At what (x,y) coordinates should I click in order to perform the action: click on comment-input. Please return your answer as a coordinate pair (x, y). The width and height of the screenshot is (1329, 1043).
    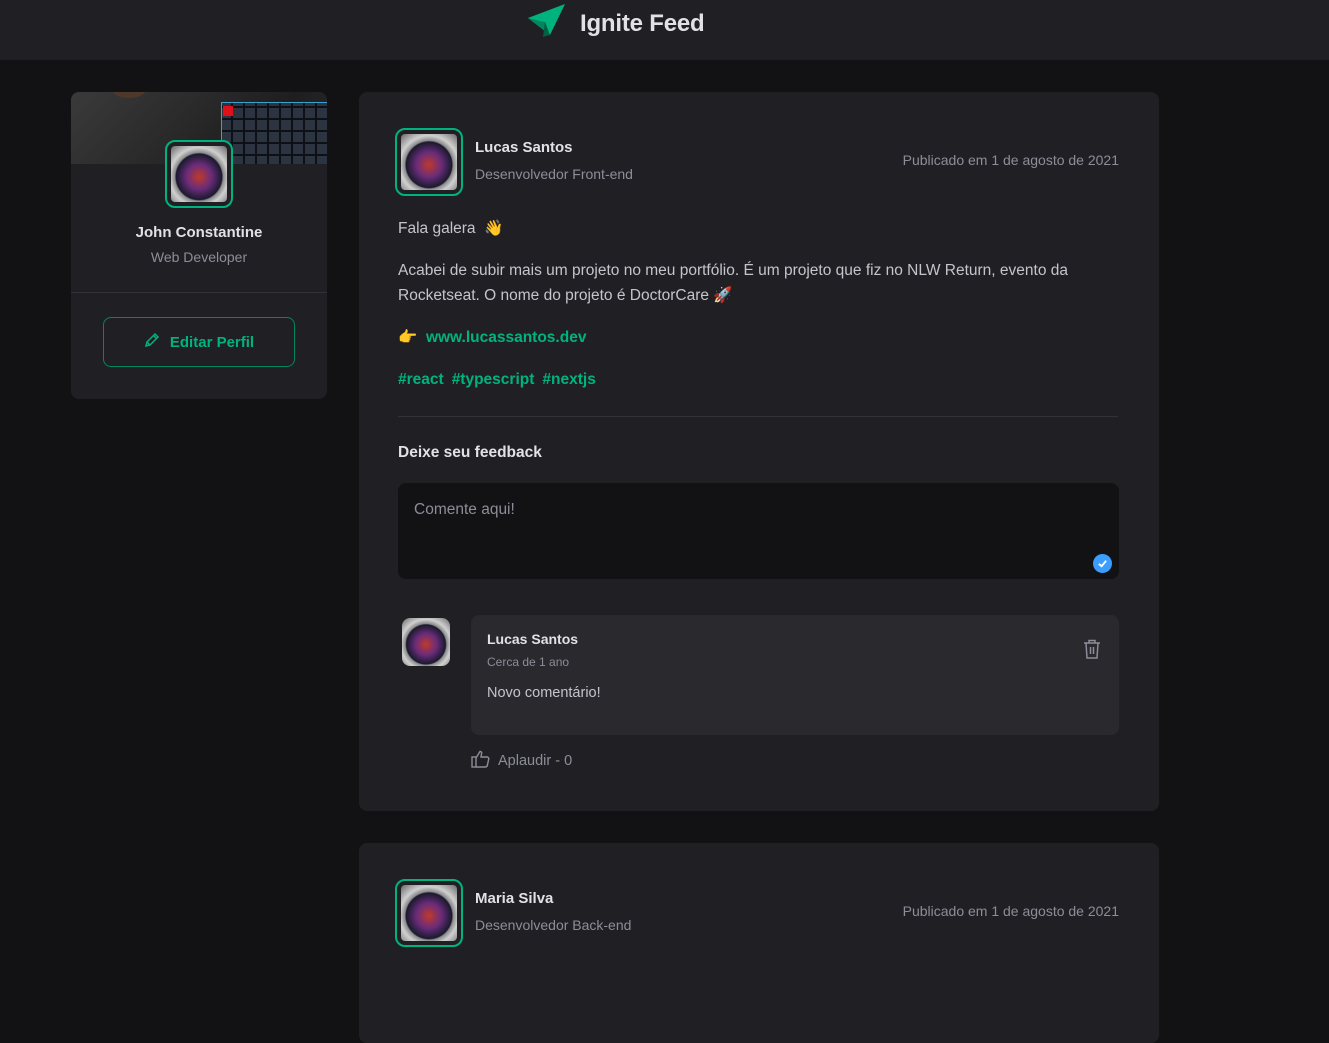
    Looking at the image, I should click on (758, 531).